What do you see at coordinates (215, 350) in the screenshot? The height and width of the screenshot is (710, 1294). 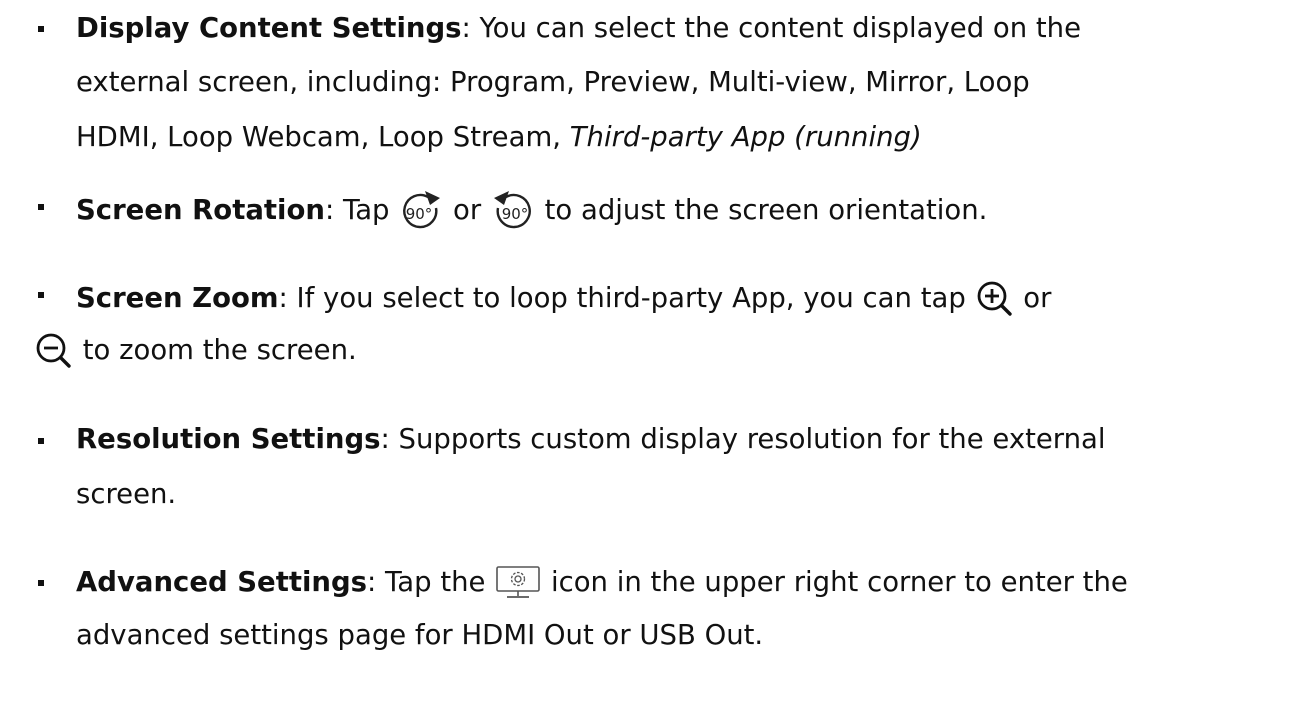 I see `item-text: to zoom the screen.` at bounding box center [215, 350].